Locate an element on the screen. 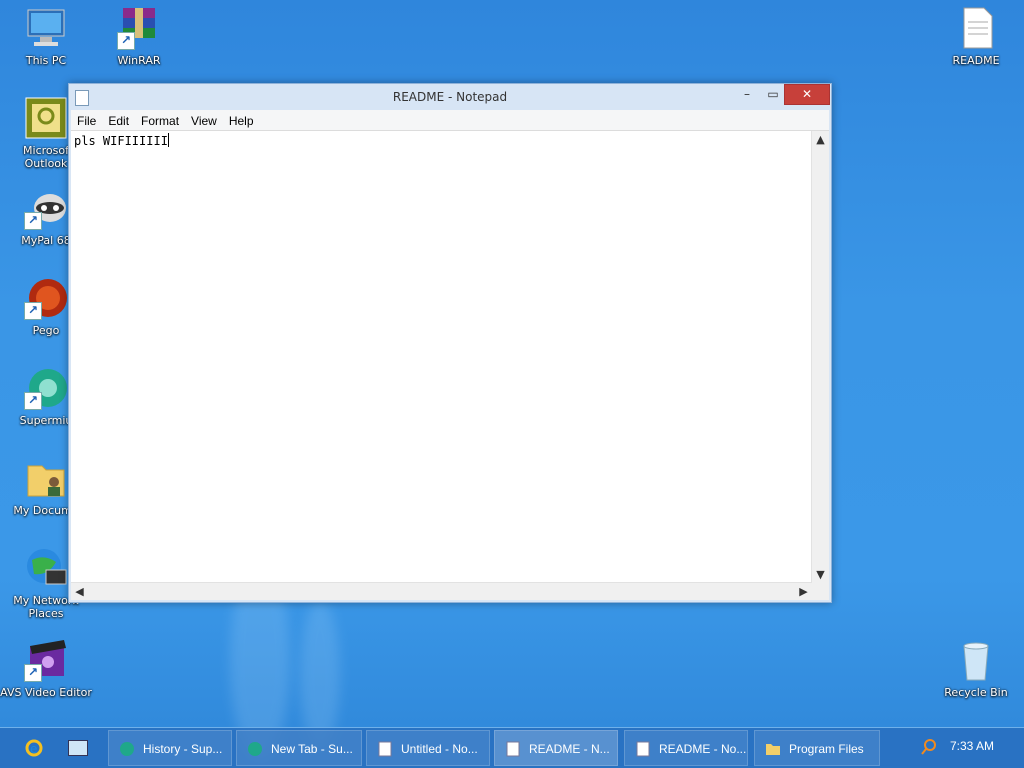  editor-content: pls WIFIIIIII is located at coordinates (121, 141).